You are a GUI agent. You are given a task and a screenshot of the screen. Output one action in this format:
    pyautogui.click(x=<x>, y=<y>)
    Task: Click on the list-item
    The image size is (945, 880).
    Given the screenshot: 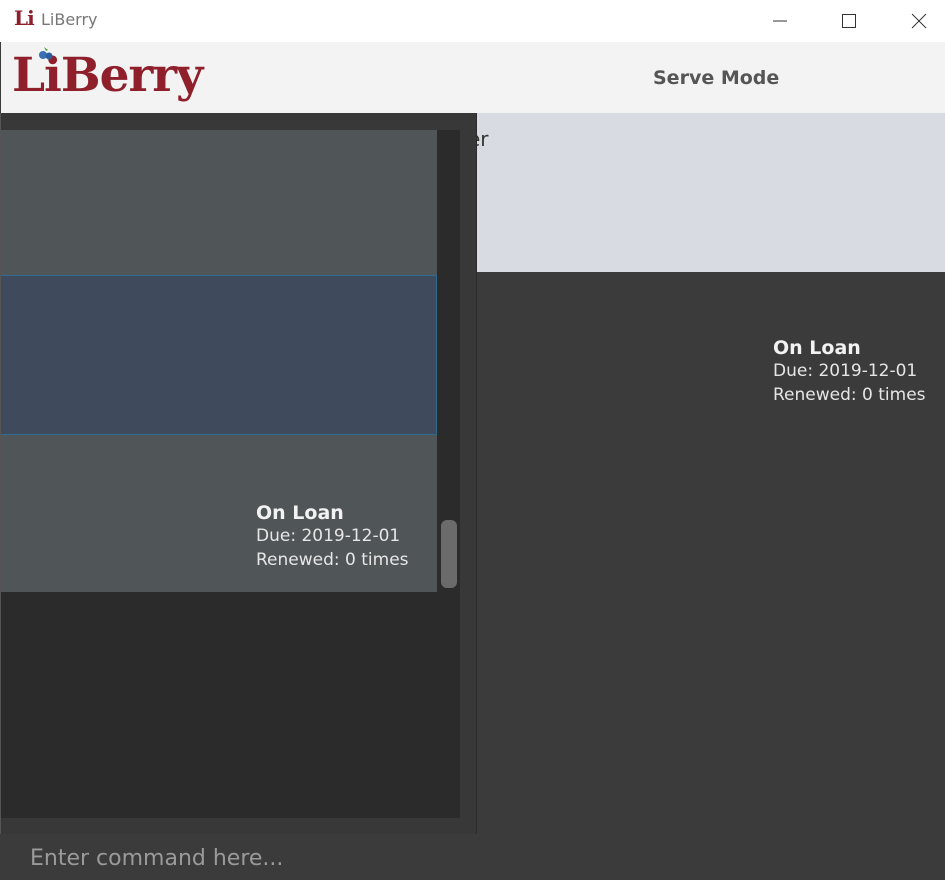 What is the action you would take?
    pyautogui.click(x=218, y=202)
    